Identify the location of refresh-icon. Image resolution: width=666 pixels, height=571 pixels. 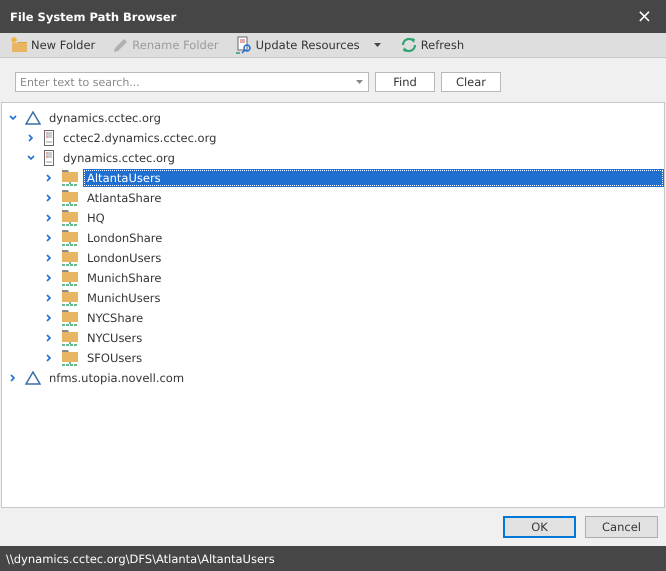
(409, 45).